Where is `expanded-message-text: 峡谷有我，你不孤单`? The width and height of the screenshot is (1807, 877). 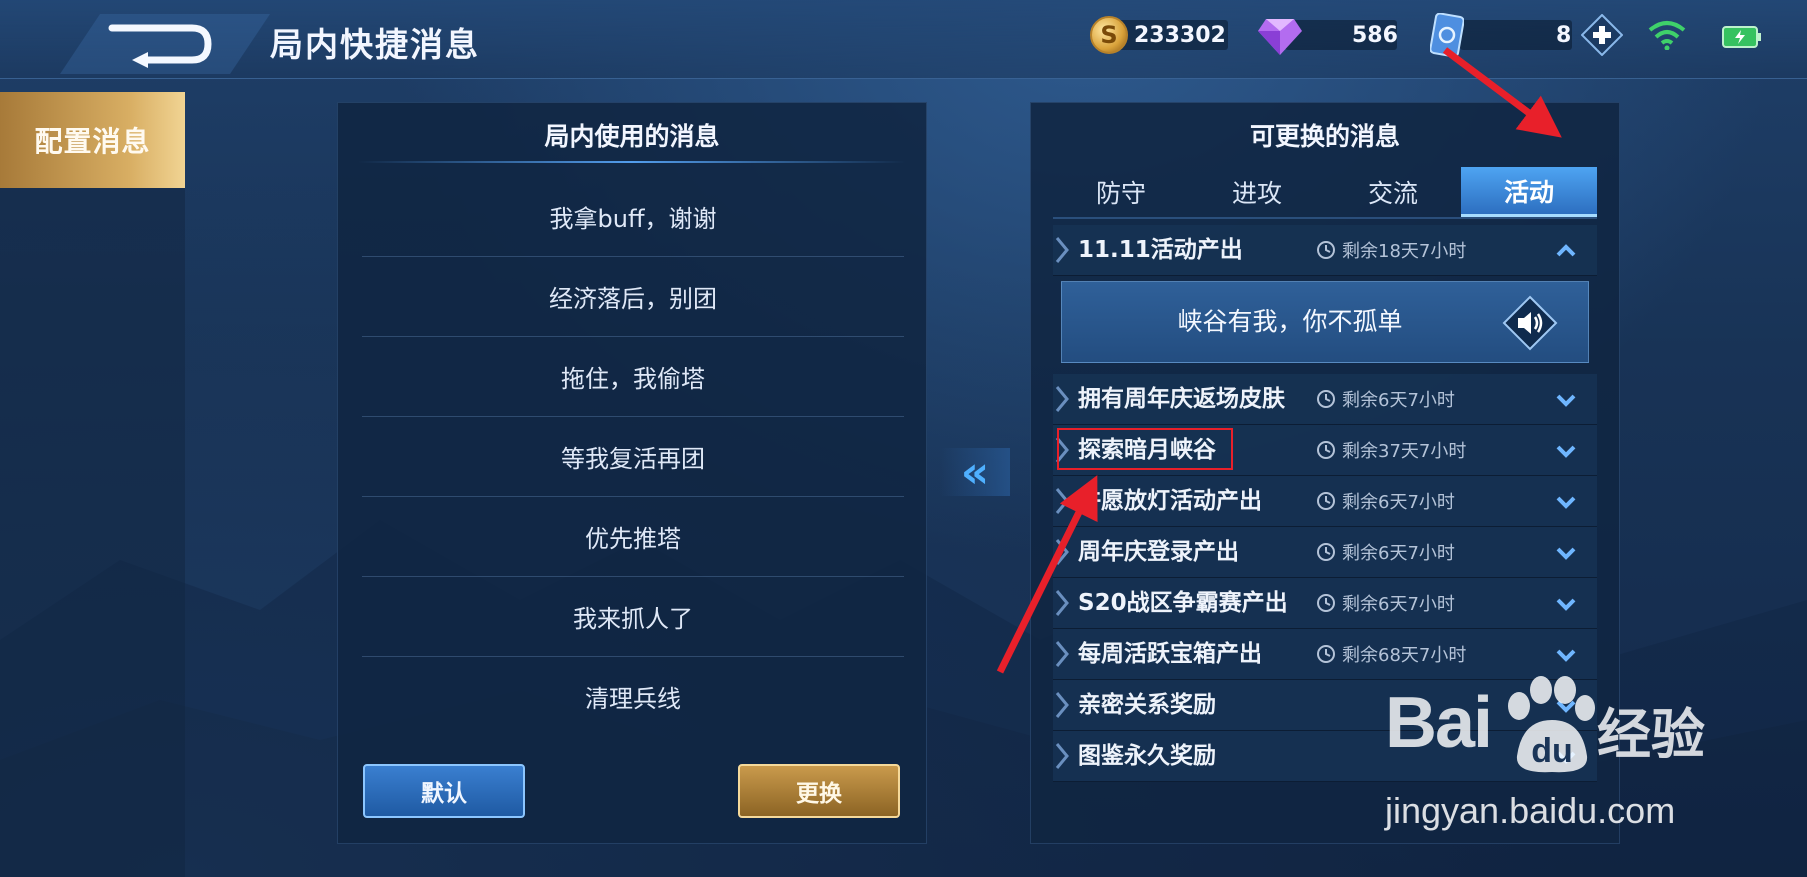
expanded-message-text: 峡谷有我，你不孤单 is located at coordinates (1290, 321).